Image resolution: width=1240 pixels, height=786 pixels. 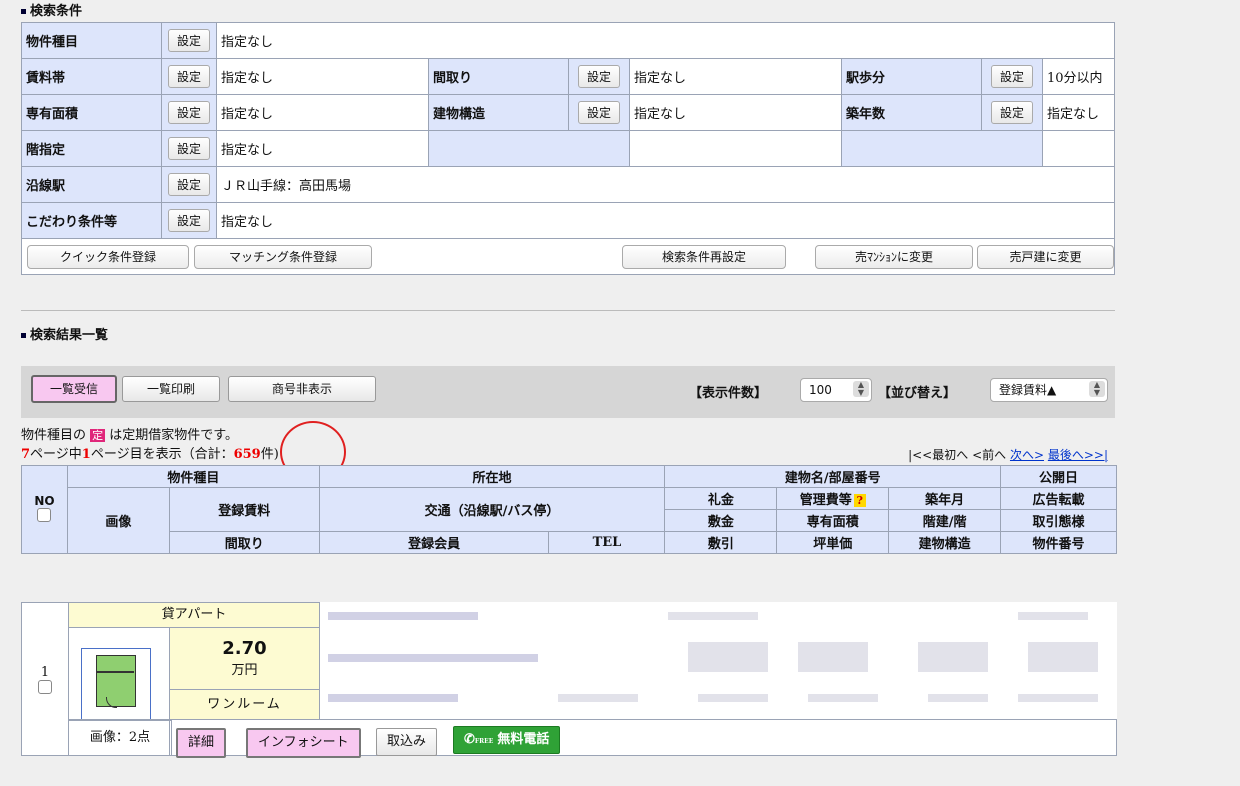 What do you see at coordinates (665, 184) in the screenshot?
I see `condition-value: ＪＲ山手線：高田馬場` at bounding box center [665, 184].